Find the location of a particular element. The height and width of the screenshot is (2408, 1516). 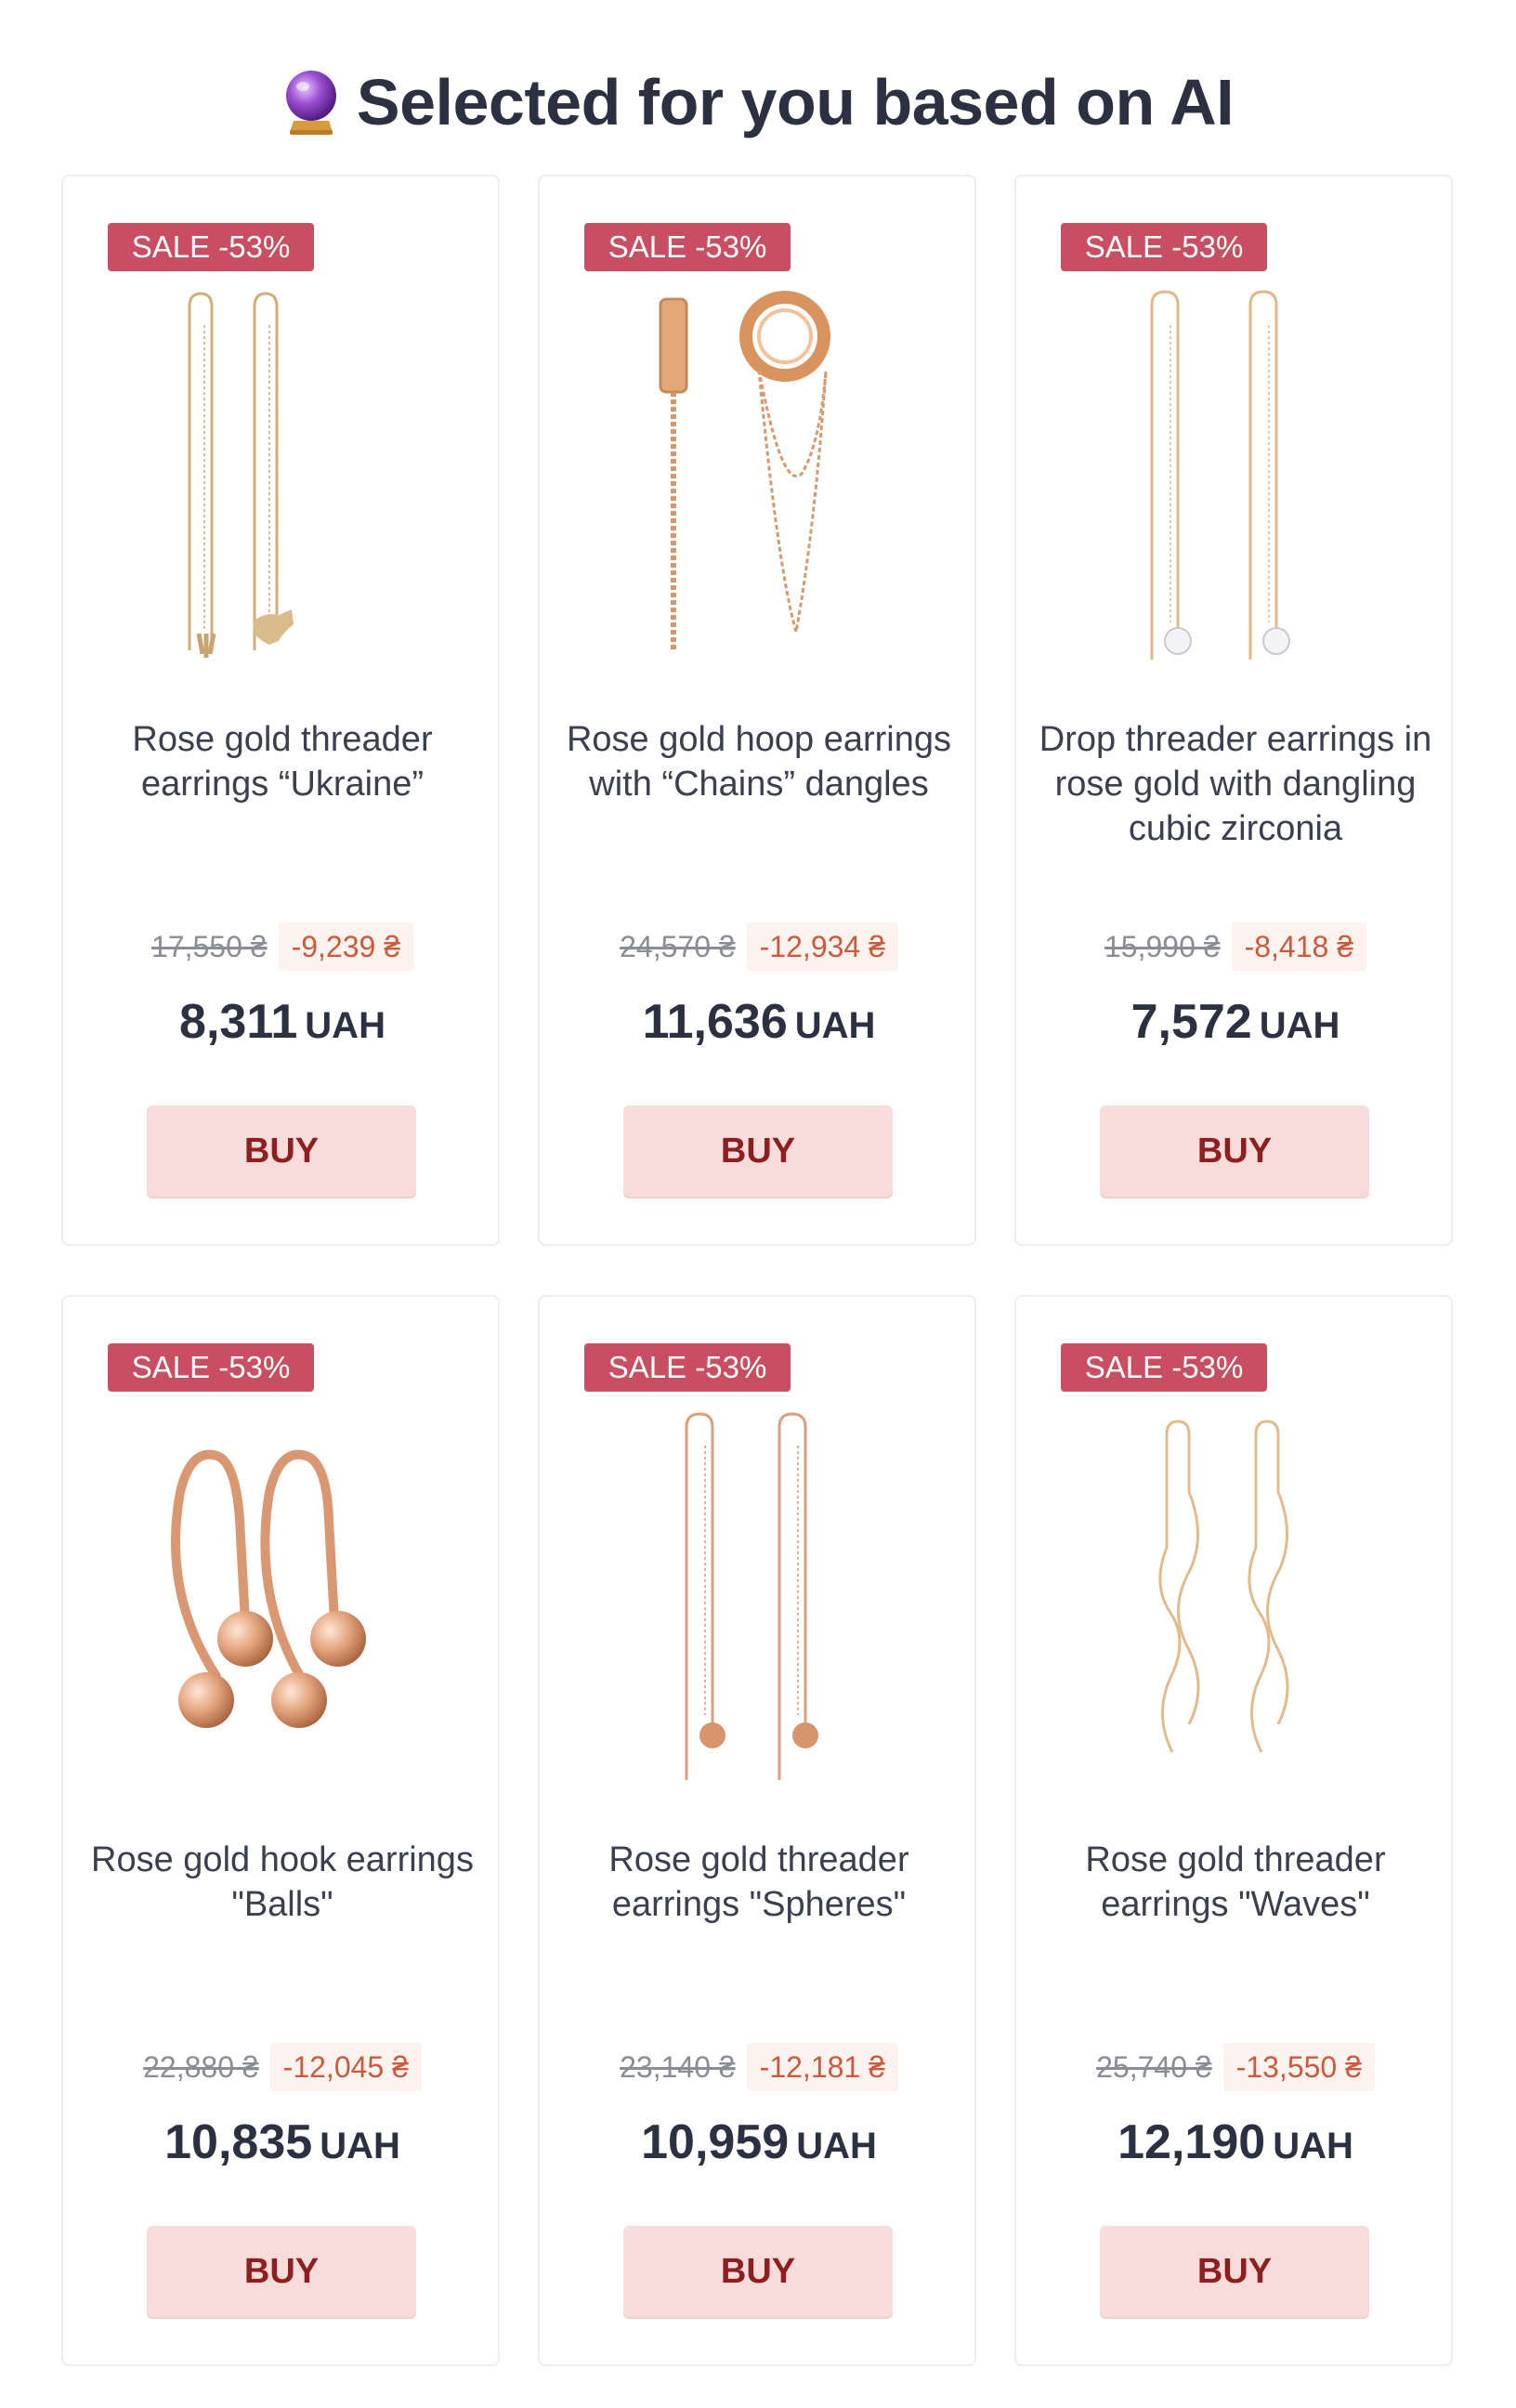

final-price: 12,190 UAH is located at coordinates (1236, 2148).